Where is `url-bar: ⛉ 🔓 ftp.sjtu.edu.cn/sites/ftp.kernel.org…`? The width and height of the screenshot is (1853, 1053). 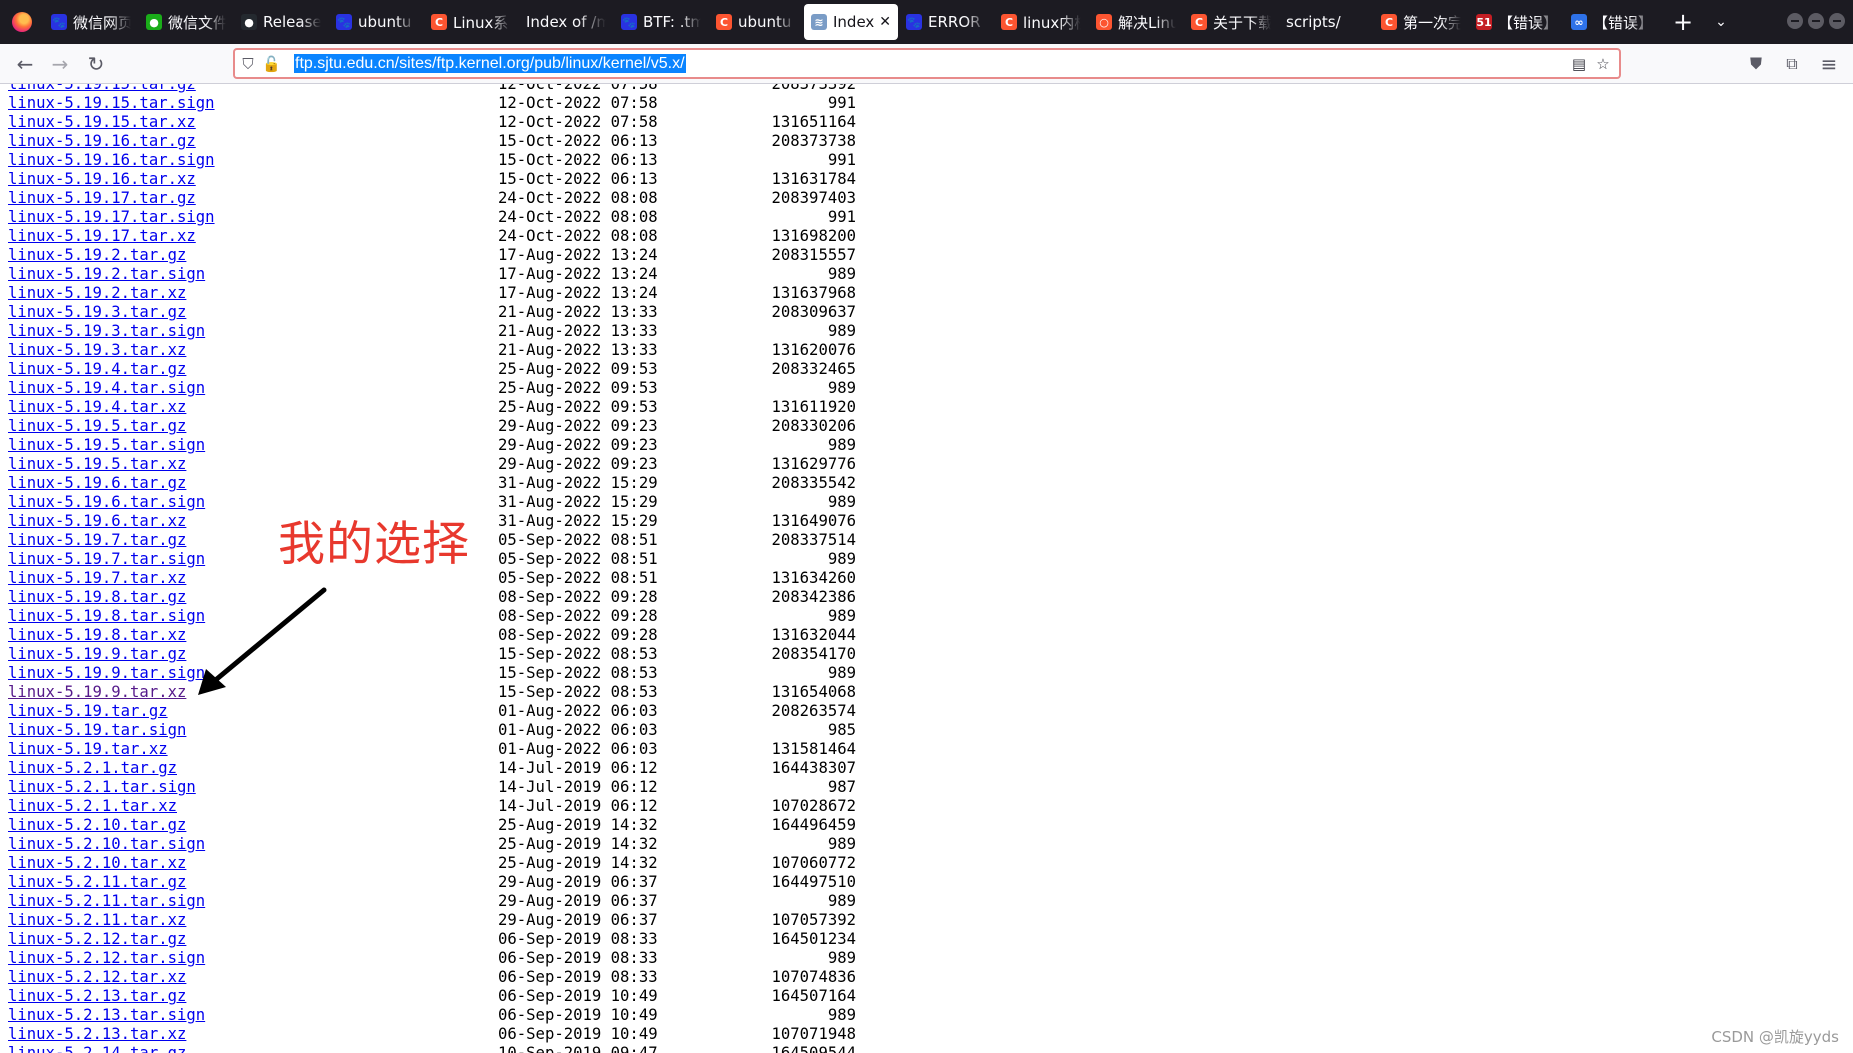
url-bar: ⛉ 🔓 ftp.sjtu.edu.cn/sites/ftp.kernel.org… is located at coordinates (927, 63).